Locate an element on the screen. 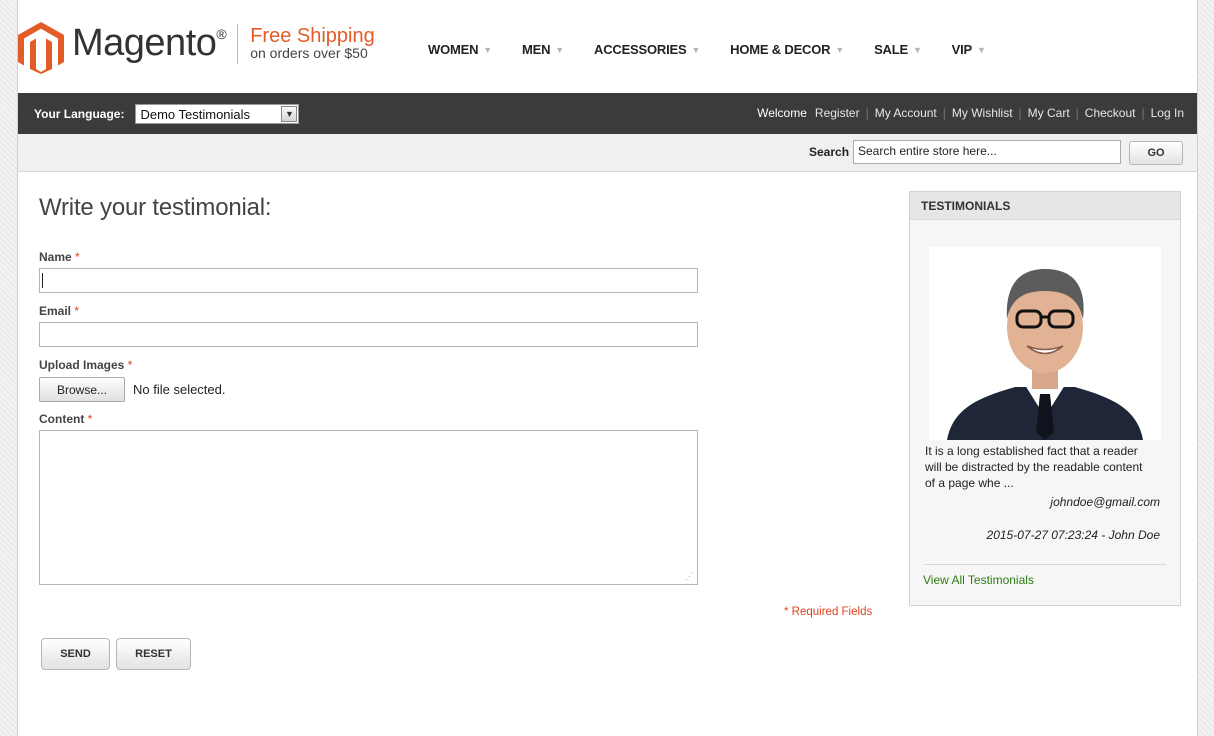 Image resolution: width=1214 pixels, height=736 pixels. form-title: Write your testimonial: is located at coordinates (155, 207).